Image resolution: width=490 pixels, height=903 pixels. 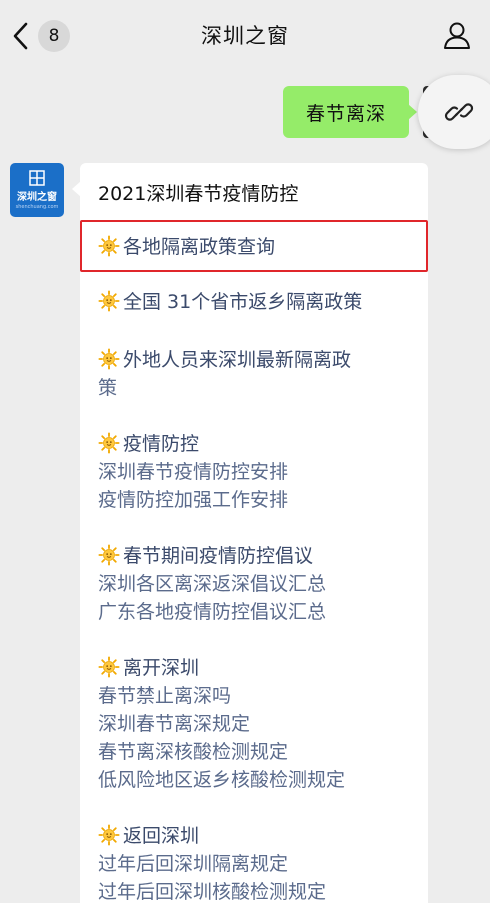 What do you see at coordinates (218, 556) in the screenshot?
I see `menu-link-text: 春节期间疫情防控倡议` at bounding box center [218, 556].